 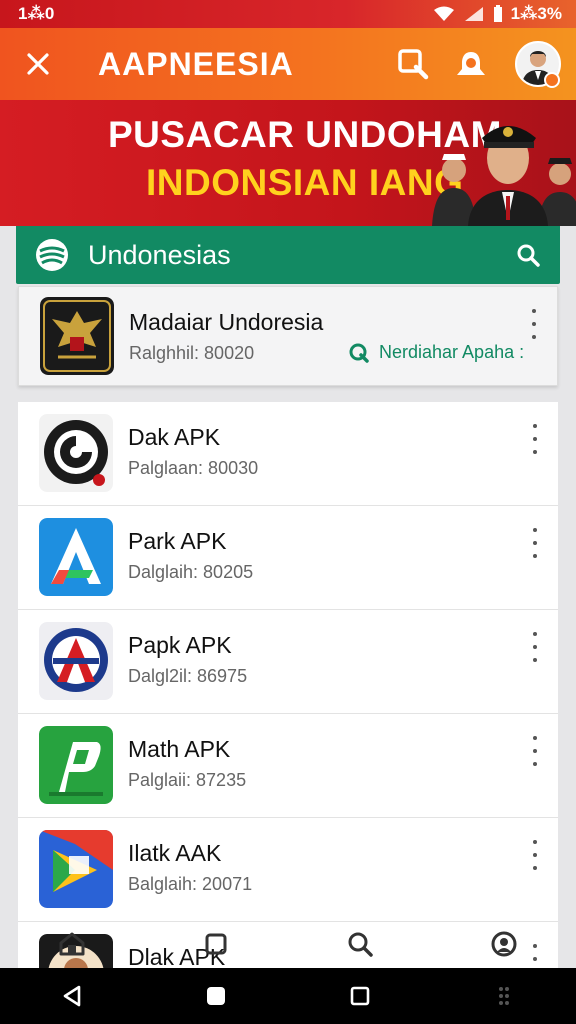 What do you see at coordinates (288, 996) in the screenshot?
I see `system-nav-bar` at bounding box center [288, 996].